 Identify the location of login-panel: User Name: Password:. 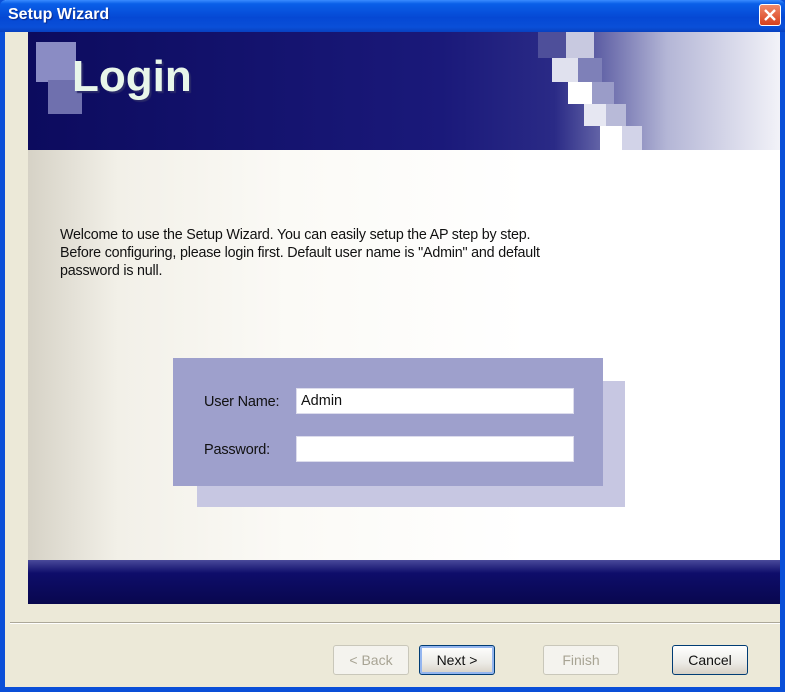
(388, 422).